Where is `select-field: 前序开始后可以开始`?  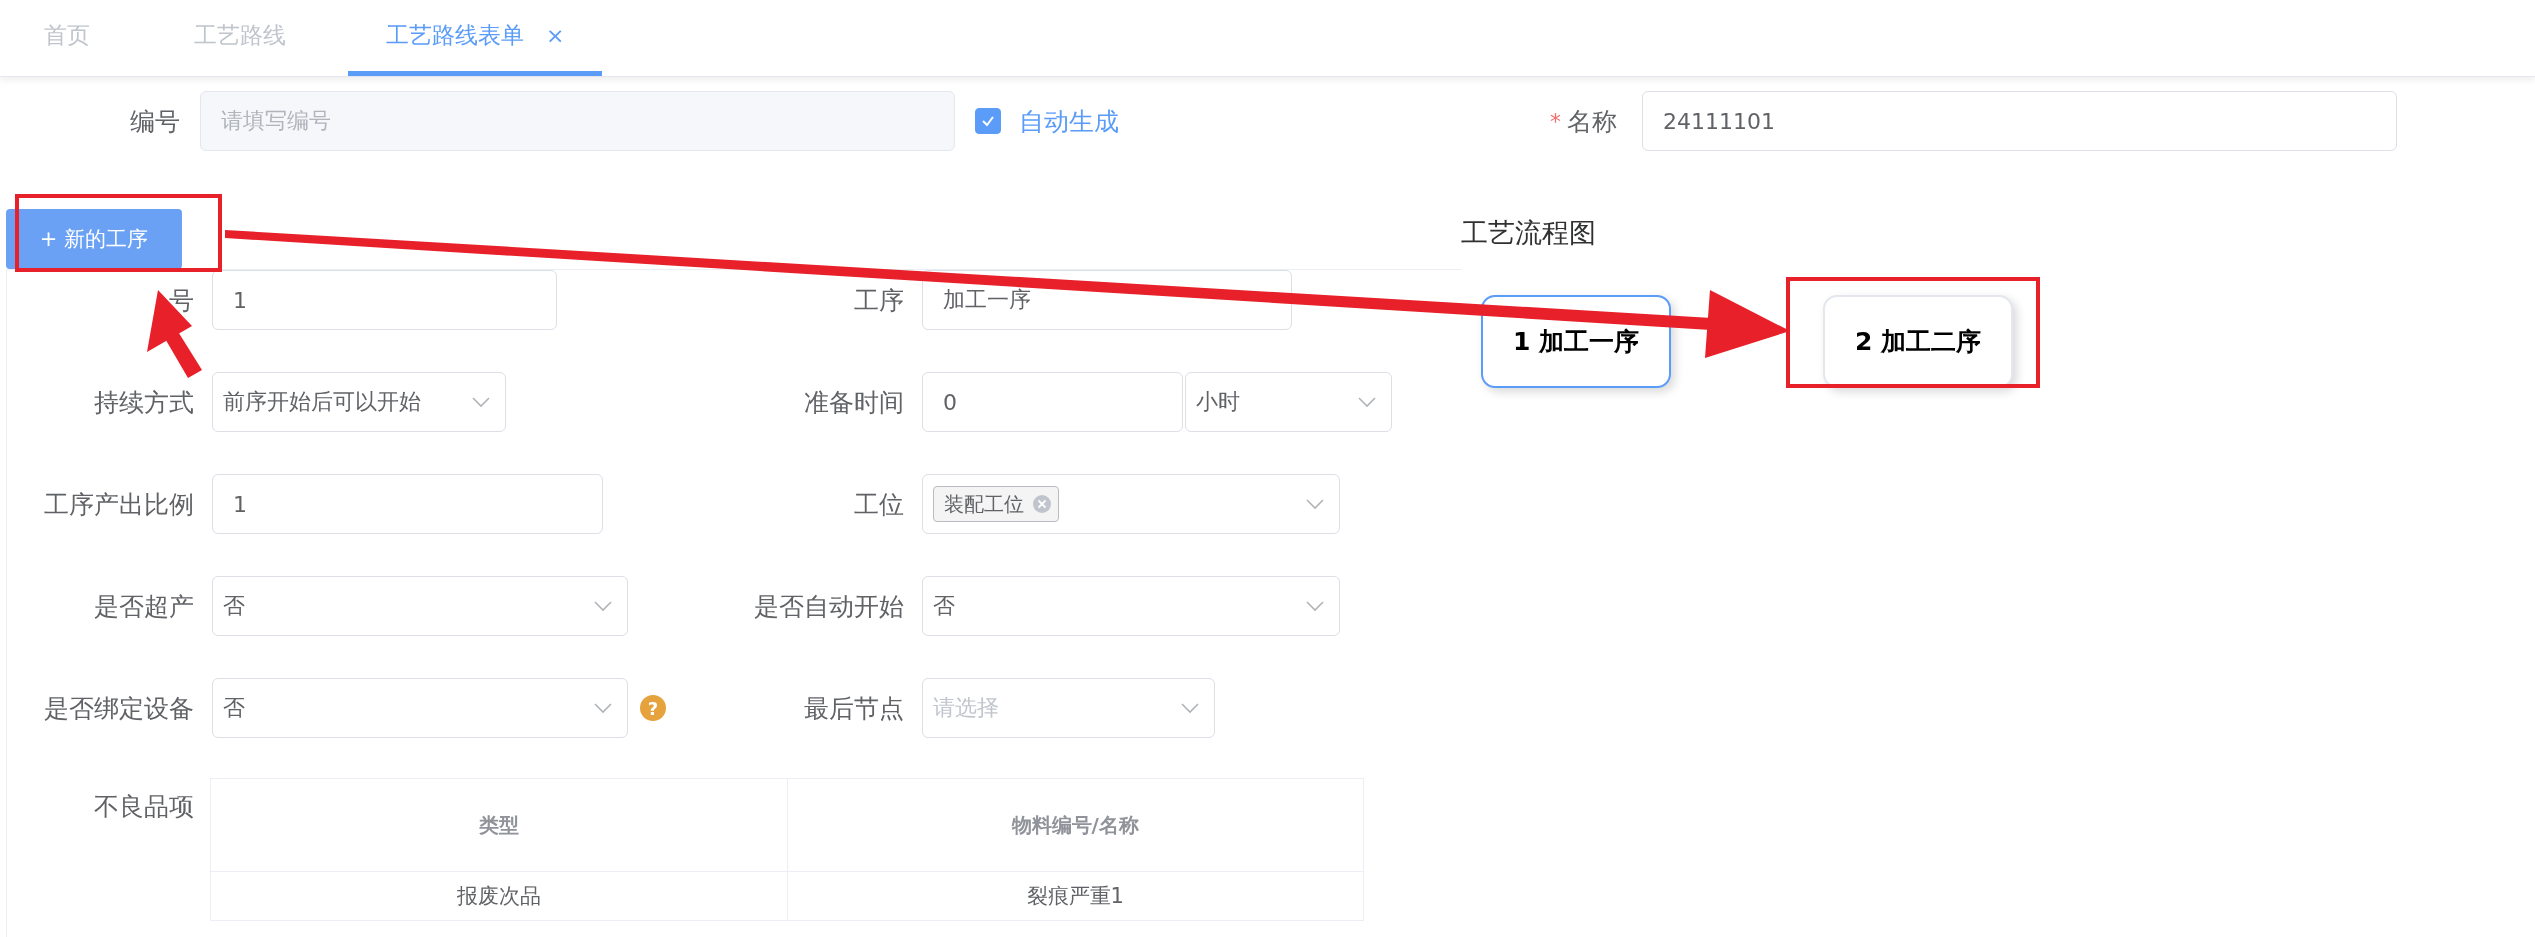
select-field: 前序开始后可以开始 is located at coordinates (359, 402).